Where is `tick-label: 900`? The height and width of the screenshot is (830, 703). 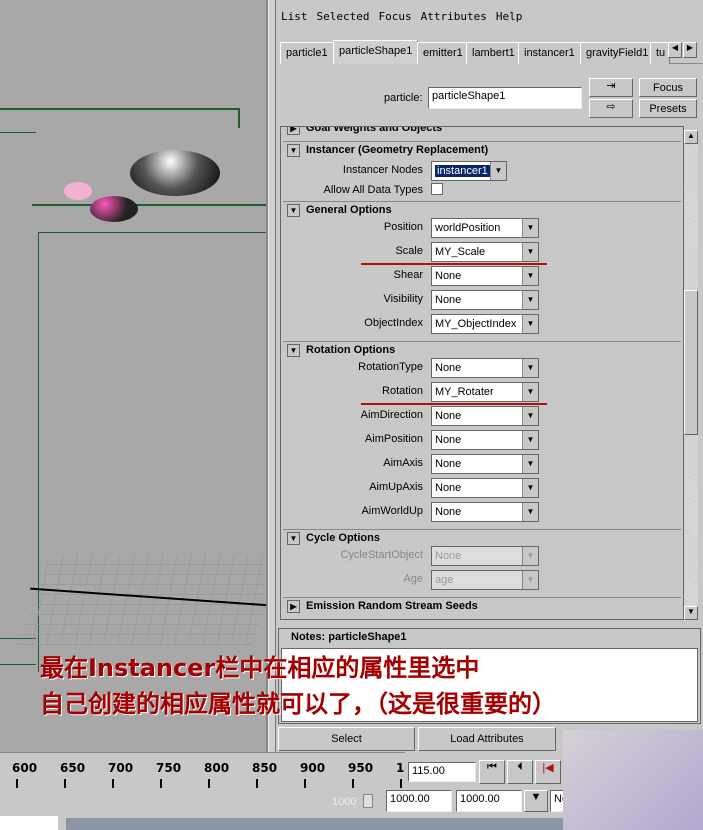 tick-label: 900 is located at coordinates (313, 768).